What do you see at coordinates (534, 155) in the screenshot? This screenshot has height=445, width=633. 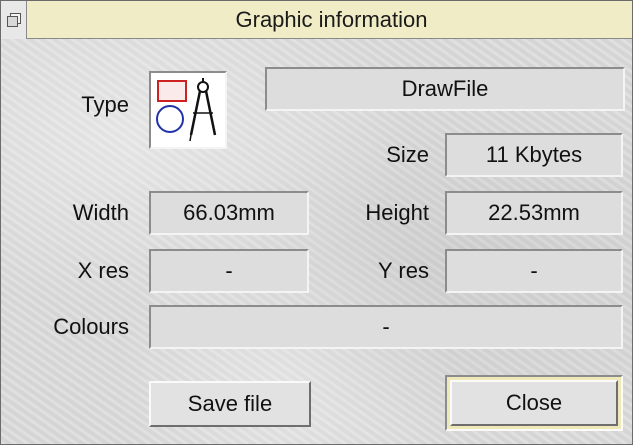 I see `size-value-field: 11 Kbytes` at bounding box center [534, 155].